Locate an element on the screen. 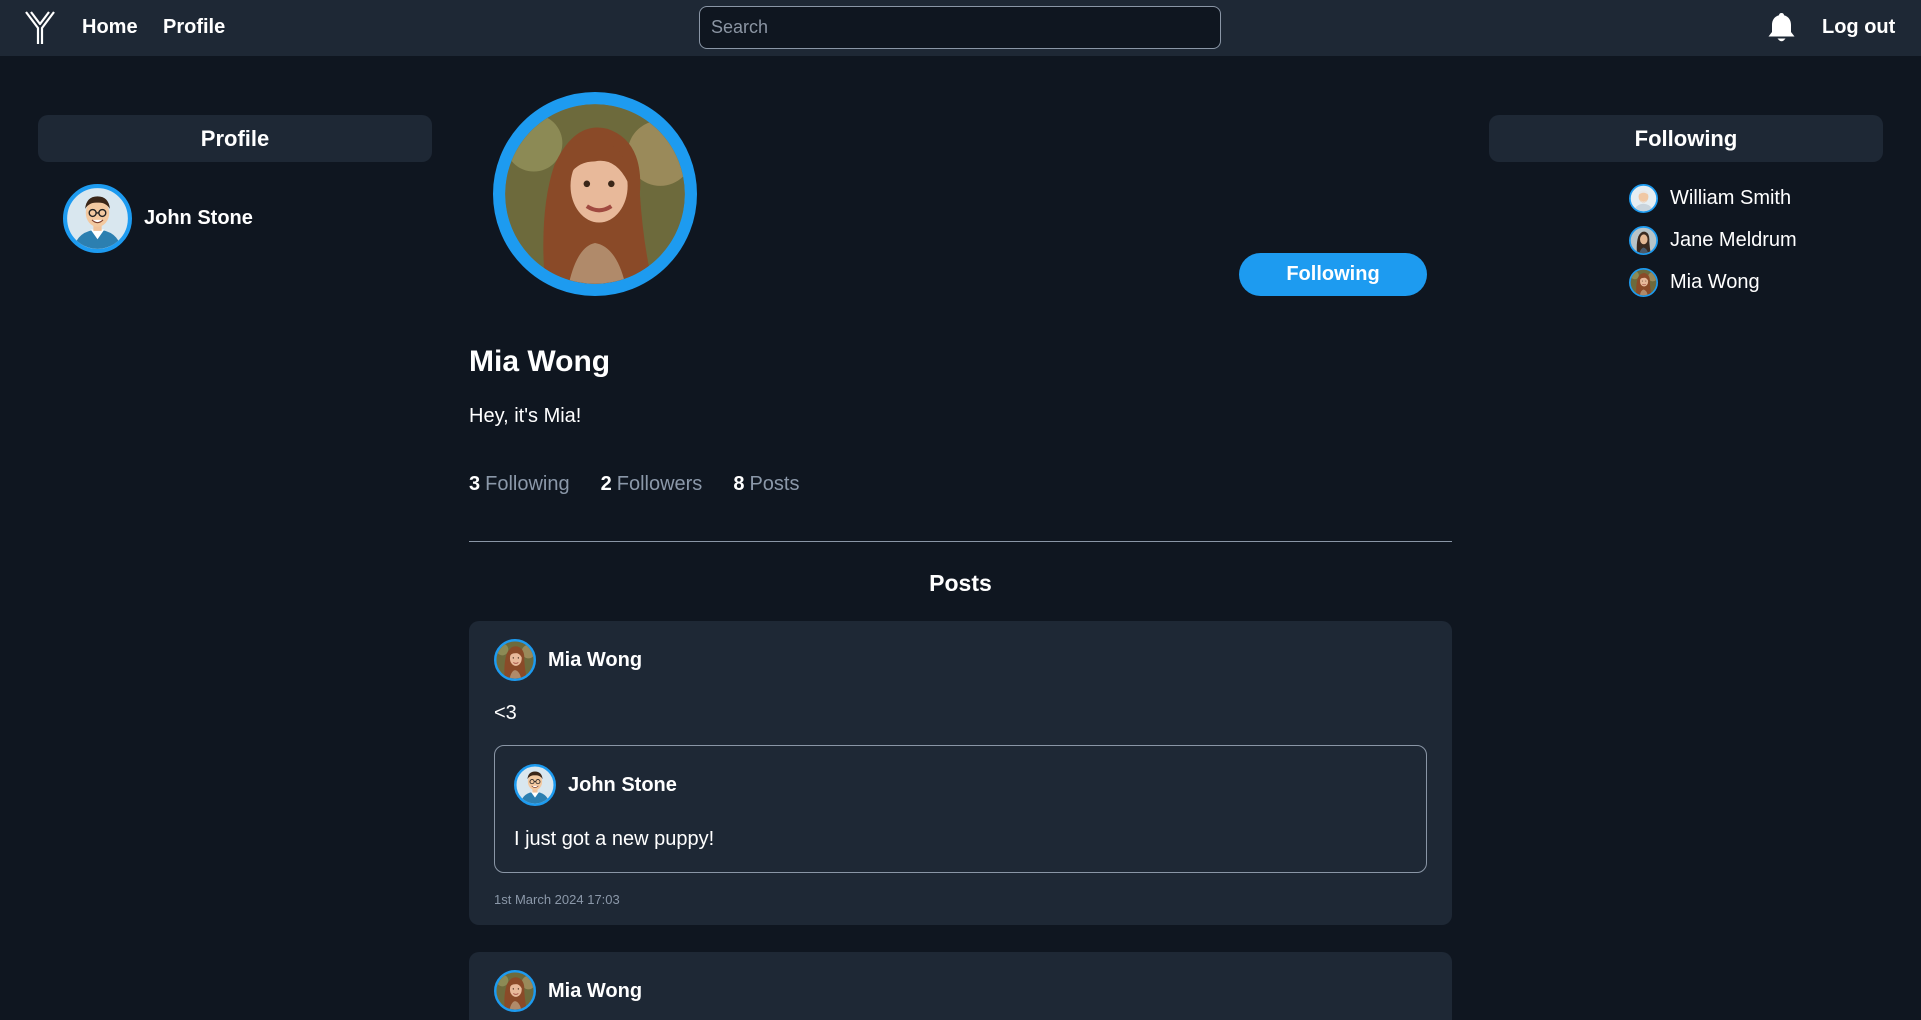 This screenshot has width=1921, height=1020. posts-heading: Posts is located at coordinates (960, 583).